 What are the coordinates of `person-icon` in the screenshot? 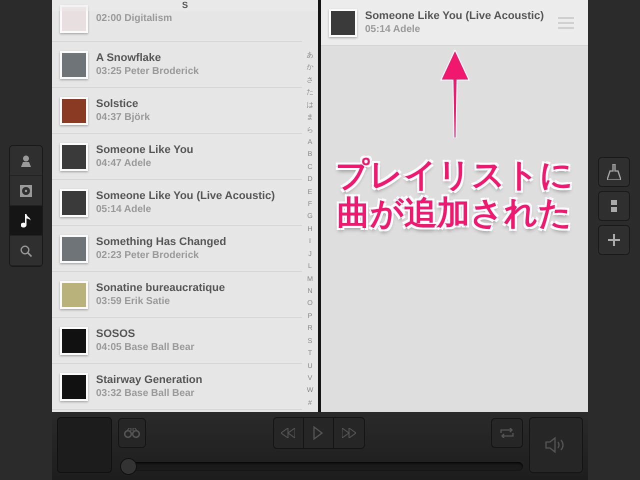 It's located at (26, 160).